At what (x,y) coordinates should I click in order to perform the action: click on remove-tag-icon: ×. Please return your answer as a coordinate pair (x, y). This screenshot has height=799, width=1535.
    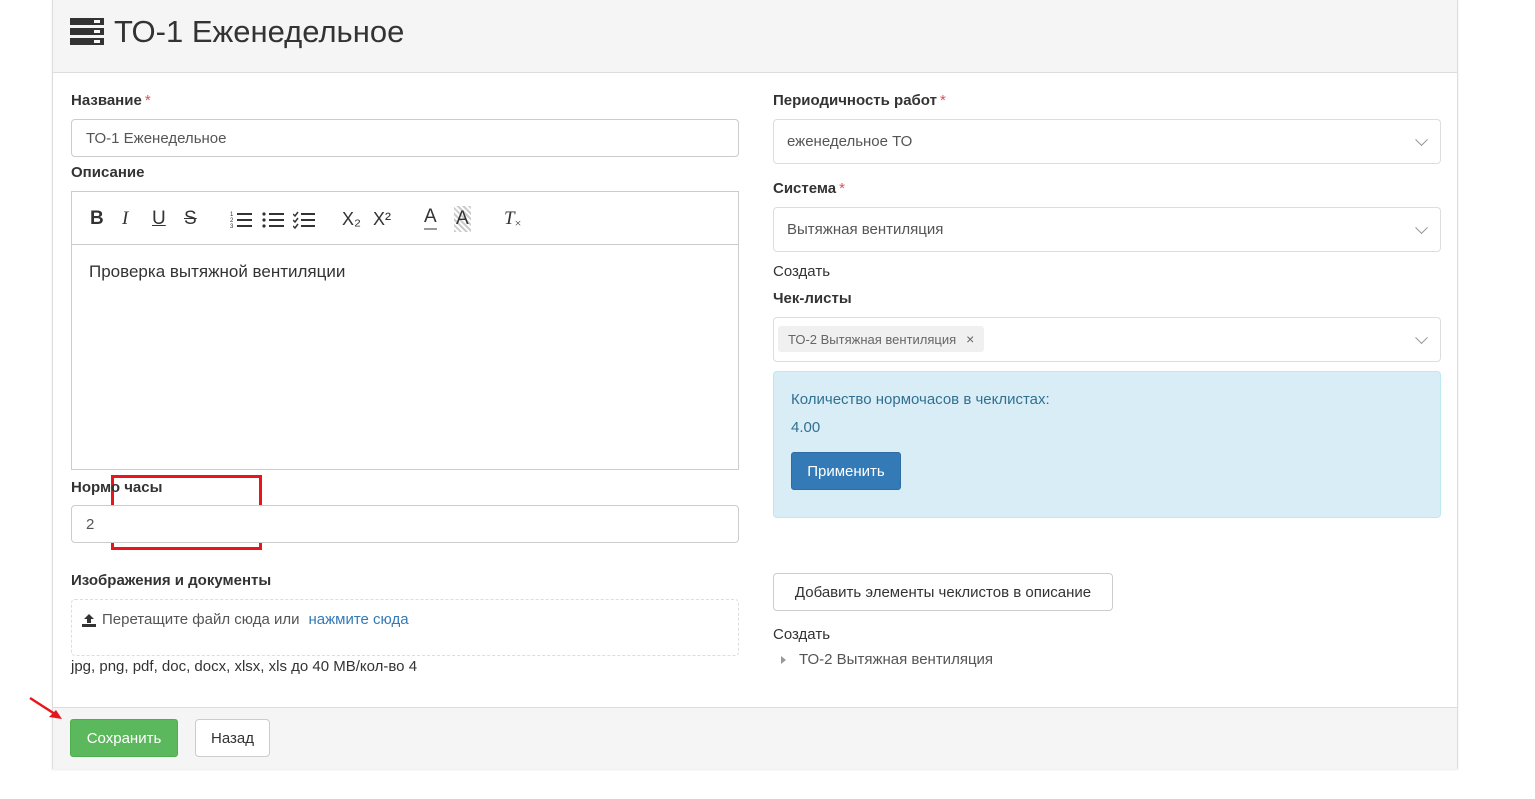
    Looking at the image, I should click on (970, 339).